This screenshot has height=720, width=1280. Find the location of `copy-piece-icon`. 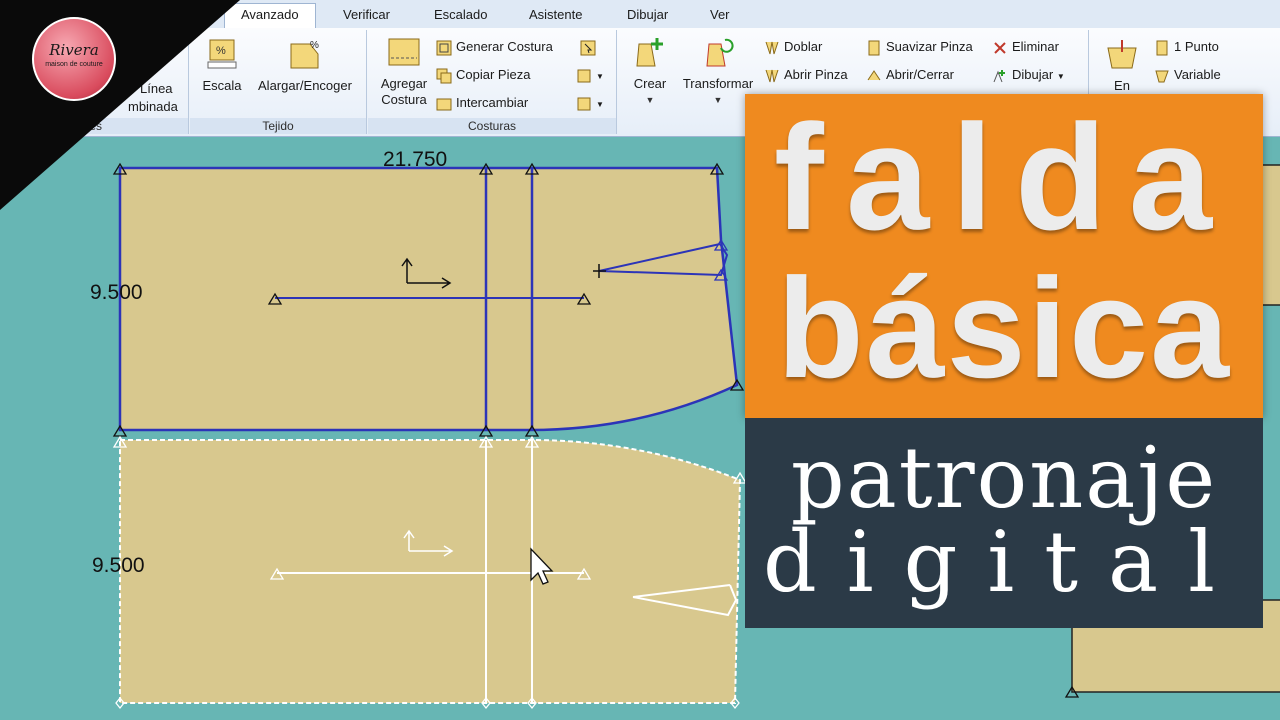

copy-piece-icon is located at coordinates (444, 76).